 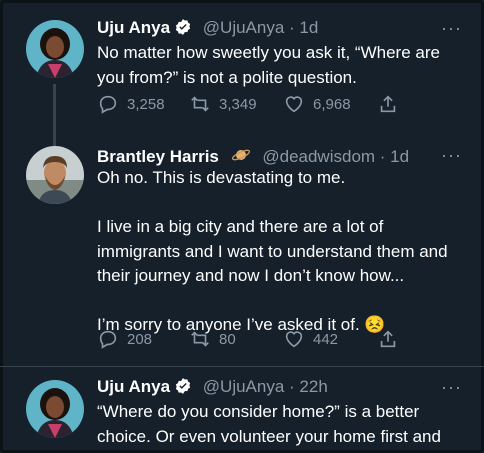 I want to click on reply-button: 3,258, so click(x=143, y=104).